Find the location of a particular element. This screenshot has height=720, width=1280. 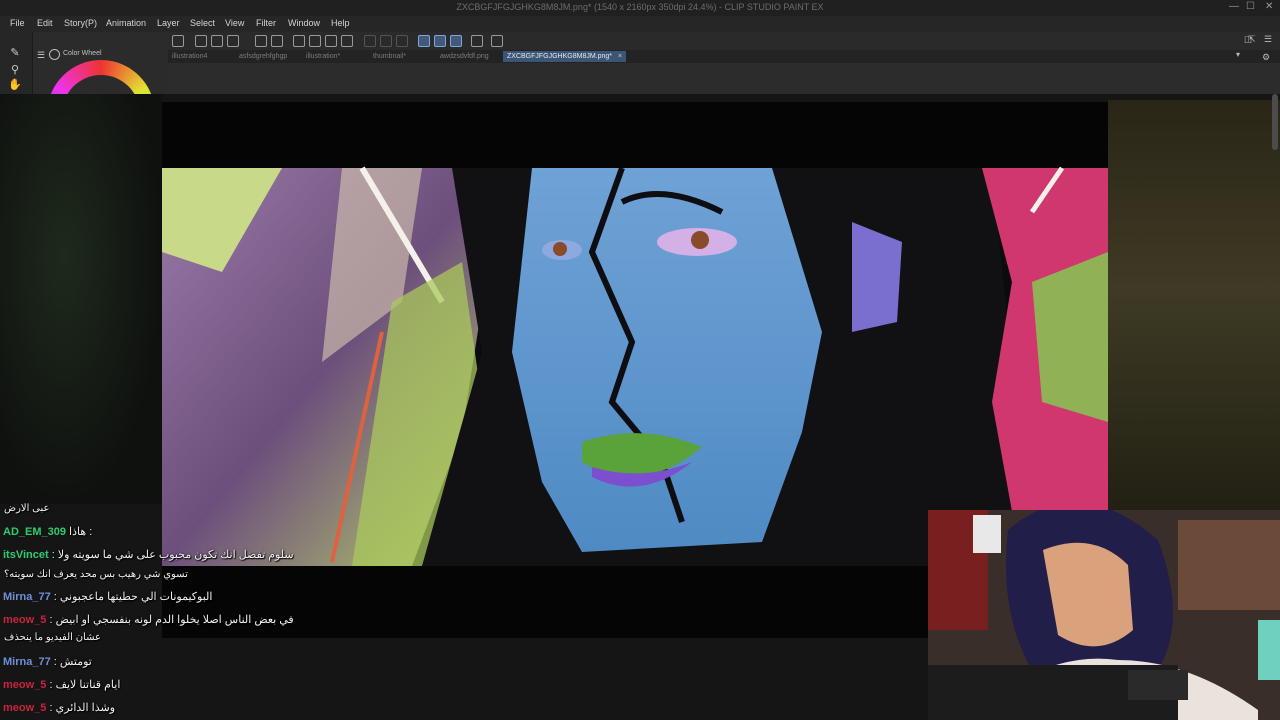

tool-strip: ✎ ⚲ ✋ is located at coordinates (16, 63).